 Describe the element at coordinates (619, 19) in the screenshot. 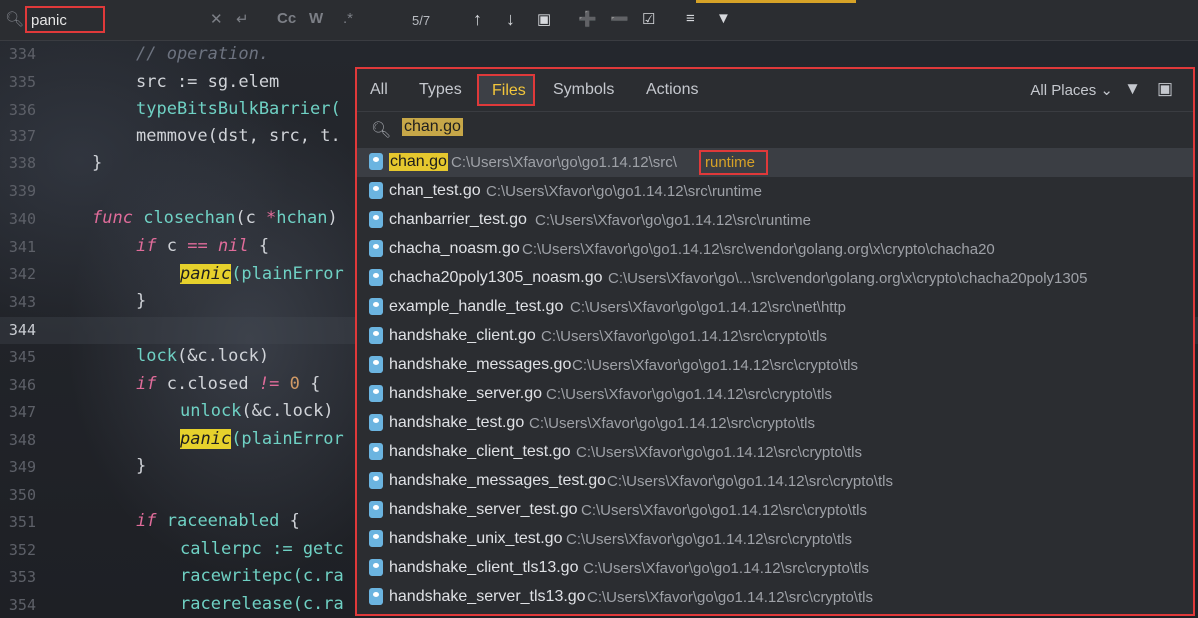

I see `remove-occurrence-icon: ➖` at that location.